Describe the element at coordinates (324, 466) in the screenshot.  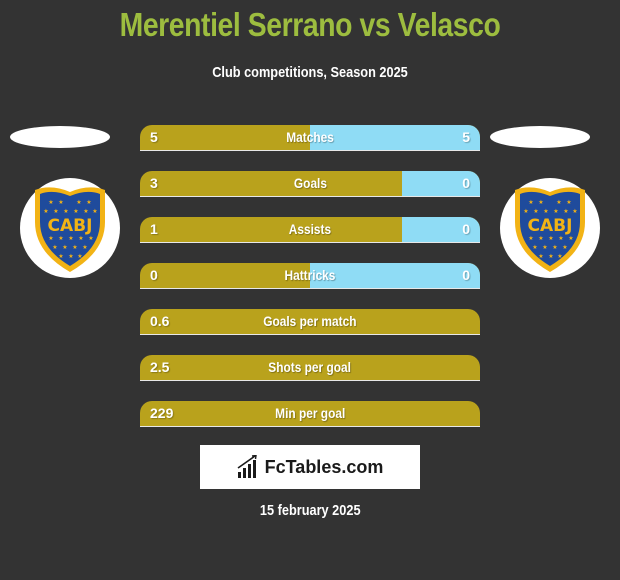
I see `logo-text: FcTables.com` at that location.